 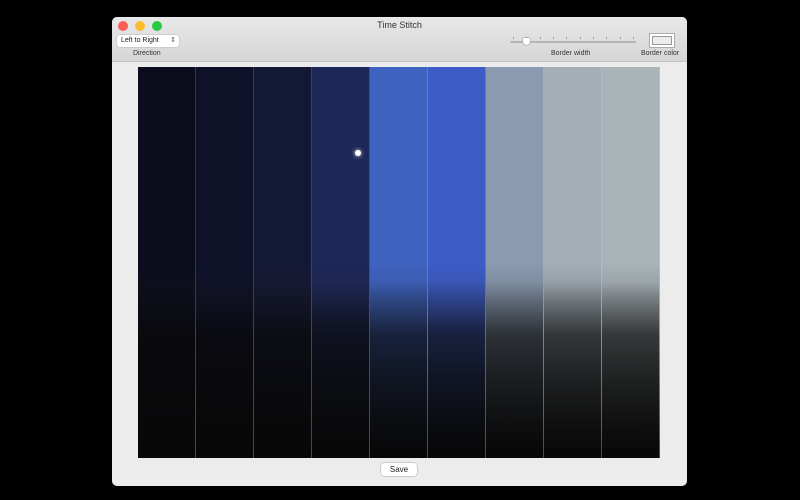 What do you see at coordinates (399, 25) in the screenshot?
I see `window-title: Time Stitch` at bounding box center [399, 25].